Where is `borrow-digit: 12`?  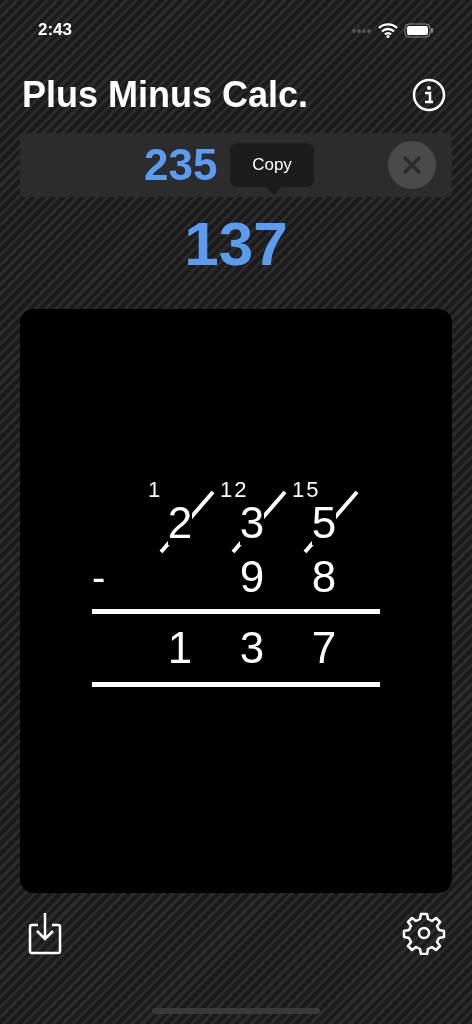
borrow-digit: 12 is located at coordinates (234, 490).